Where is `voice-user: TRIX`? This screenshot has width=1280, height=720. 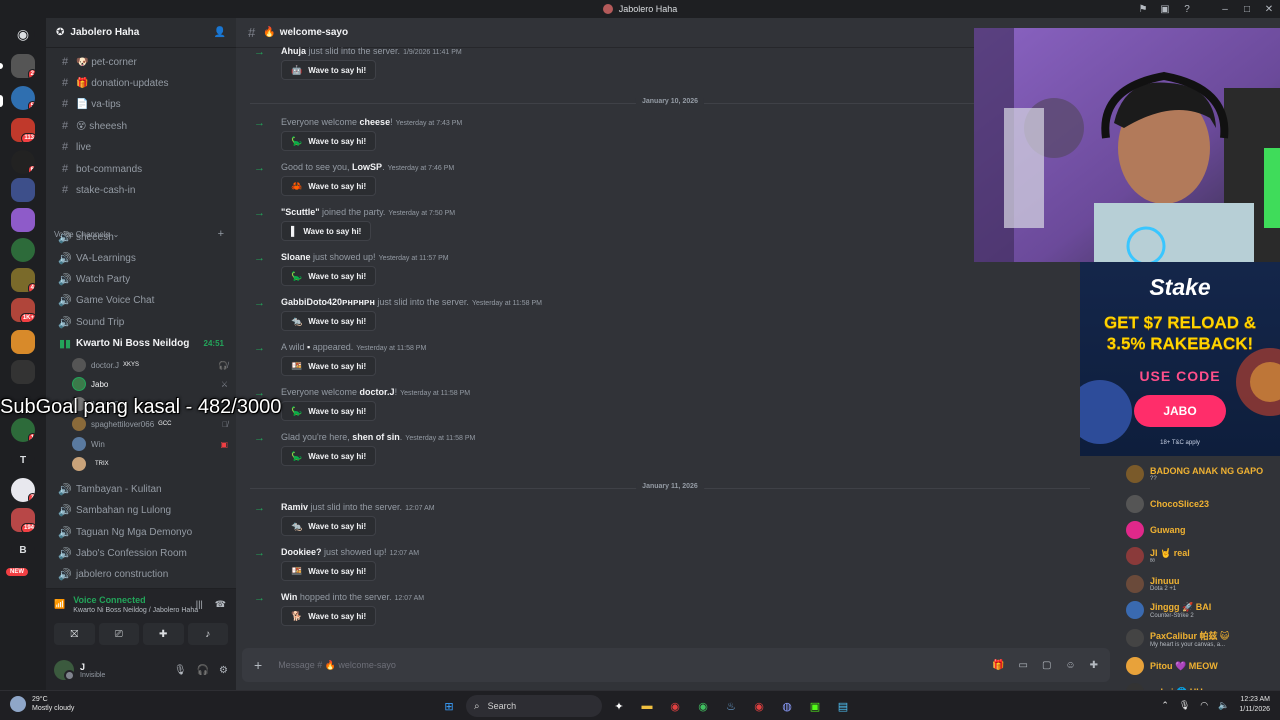
voice-user: TRIX is located at coordinates (150, 464).